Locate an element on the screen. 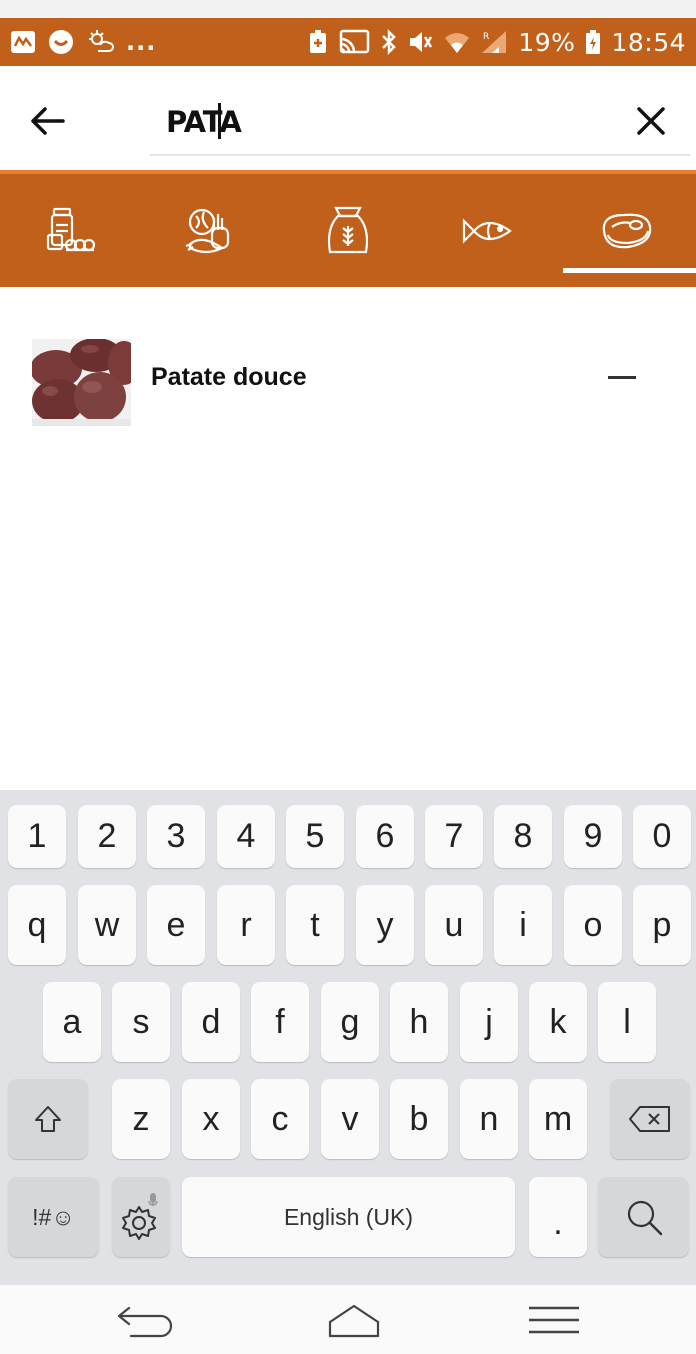  key-4: 4 is located at coordinates (246, 836).